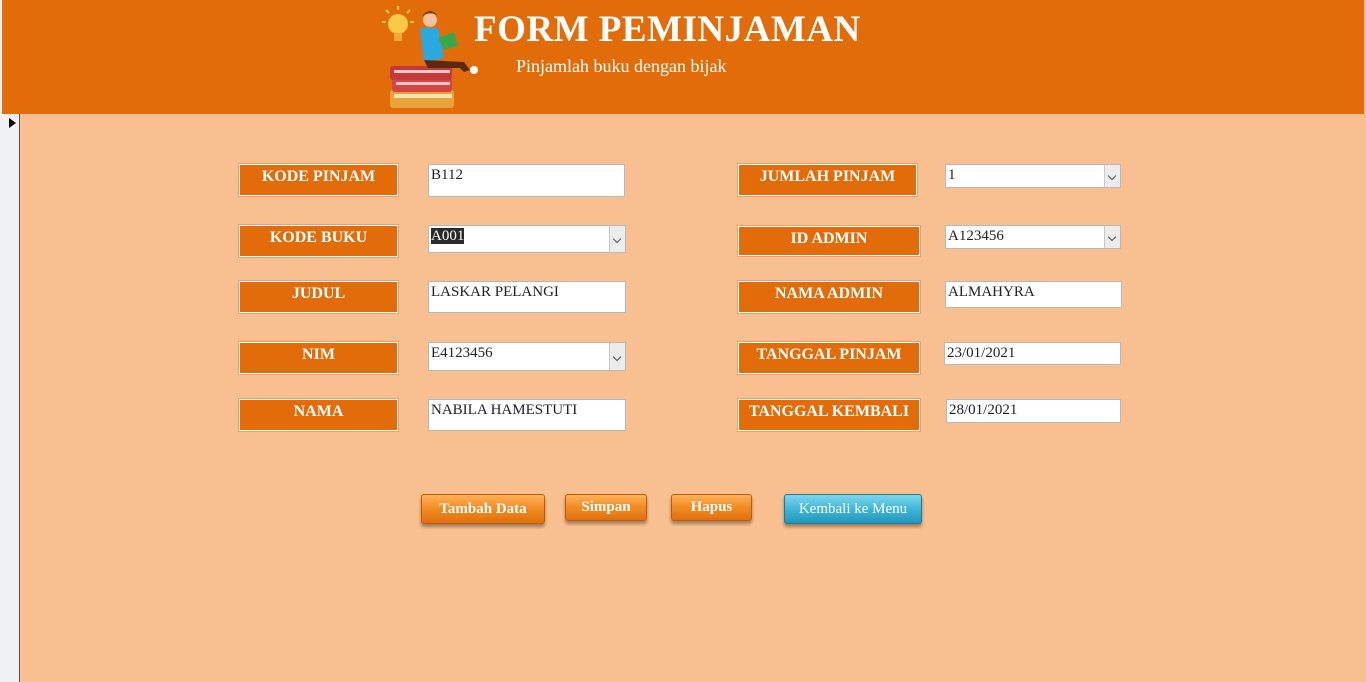 This screenshot has width=1366, height=682. I want to click on nama-admin-label: NAMA ADMIN, so click(829, 297).